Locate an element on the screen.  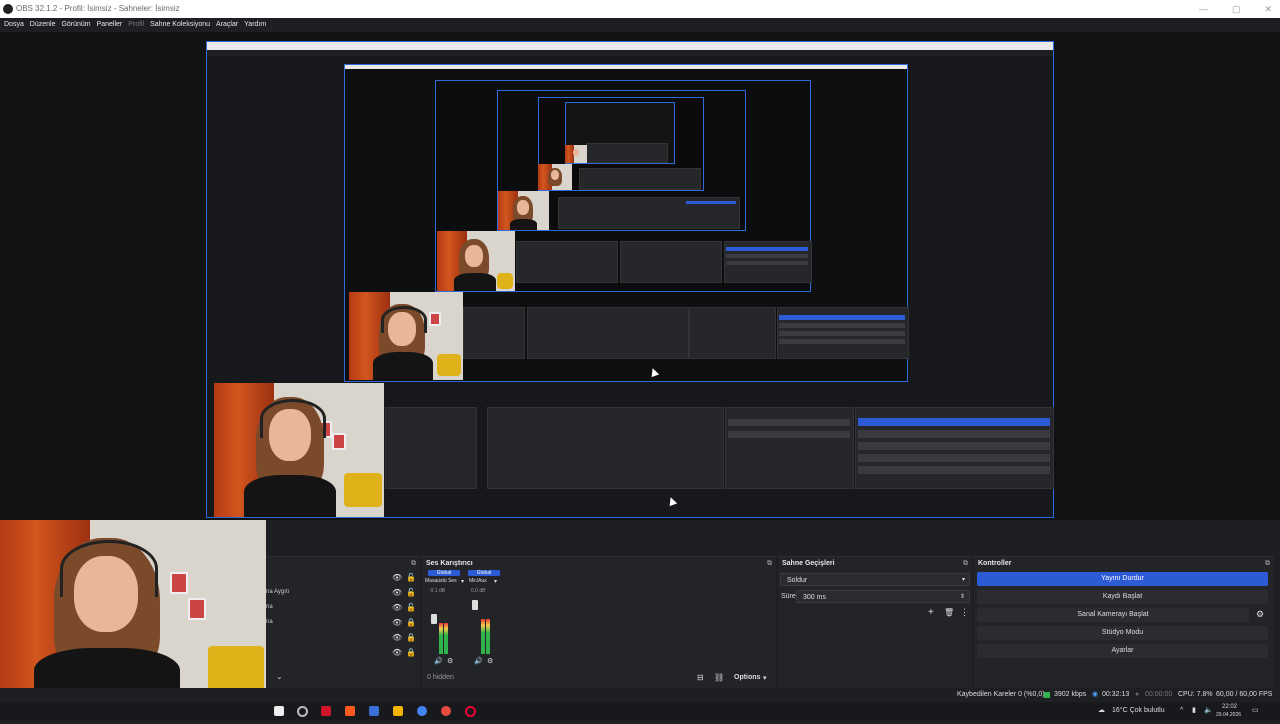
duration-label: Süre is located at coordinates (788, 596).